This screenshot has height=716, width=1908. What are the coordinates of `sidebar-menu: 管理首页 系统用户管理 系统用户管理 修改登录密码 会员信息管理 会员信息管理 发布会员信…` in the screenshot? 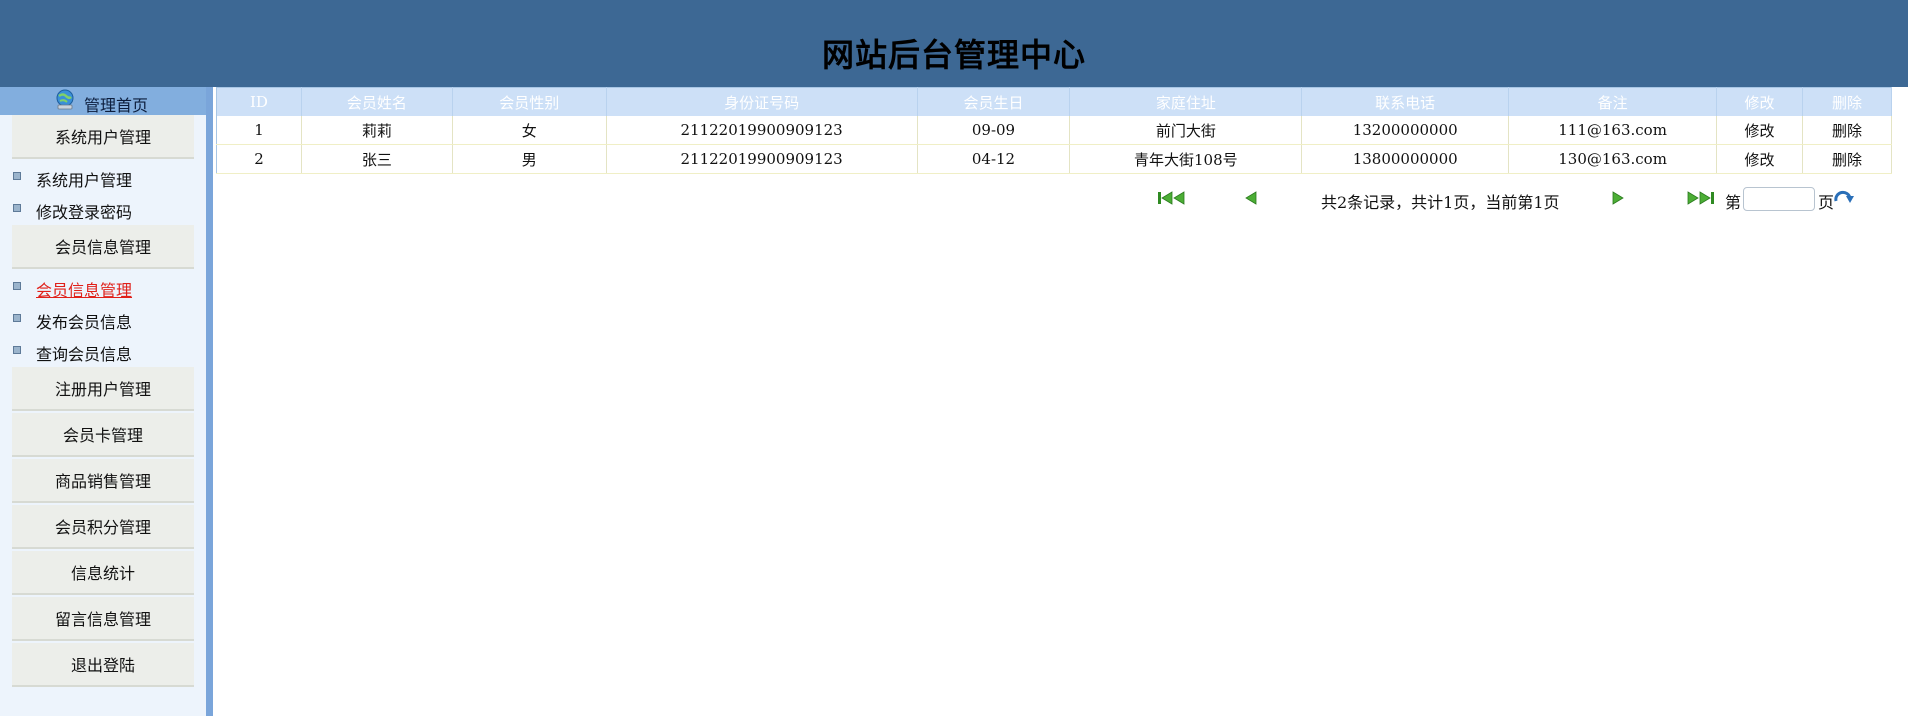 It's located at (103, 401).